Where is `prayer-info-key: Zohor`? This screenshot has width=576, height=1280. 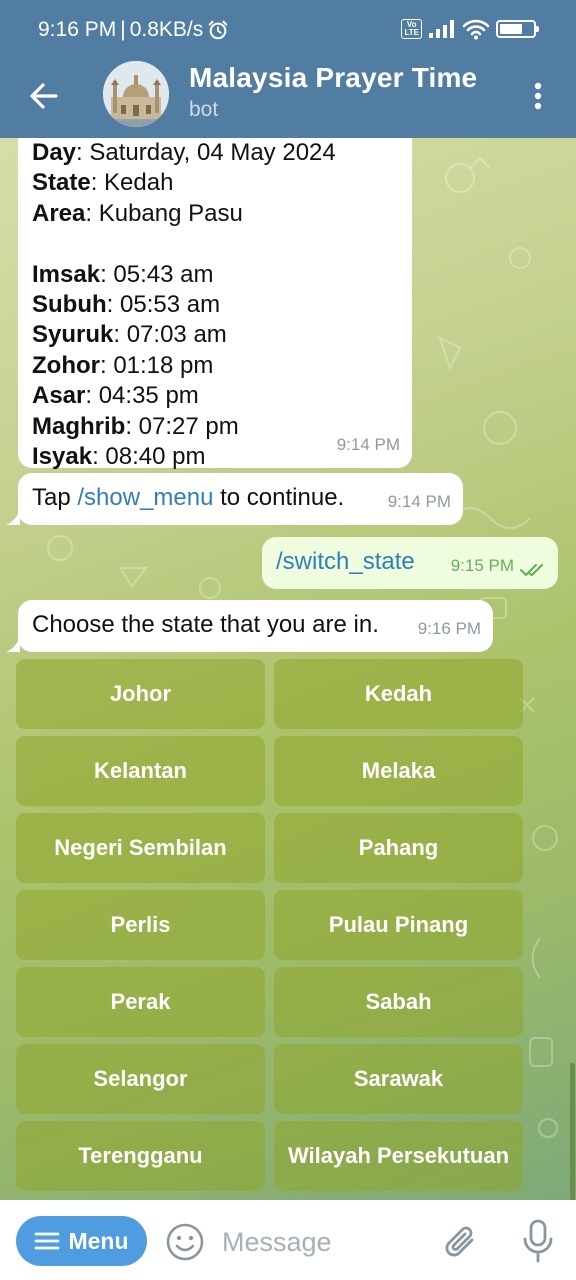
prayer-info-key: Zohor is located at coordinates (66, 365).